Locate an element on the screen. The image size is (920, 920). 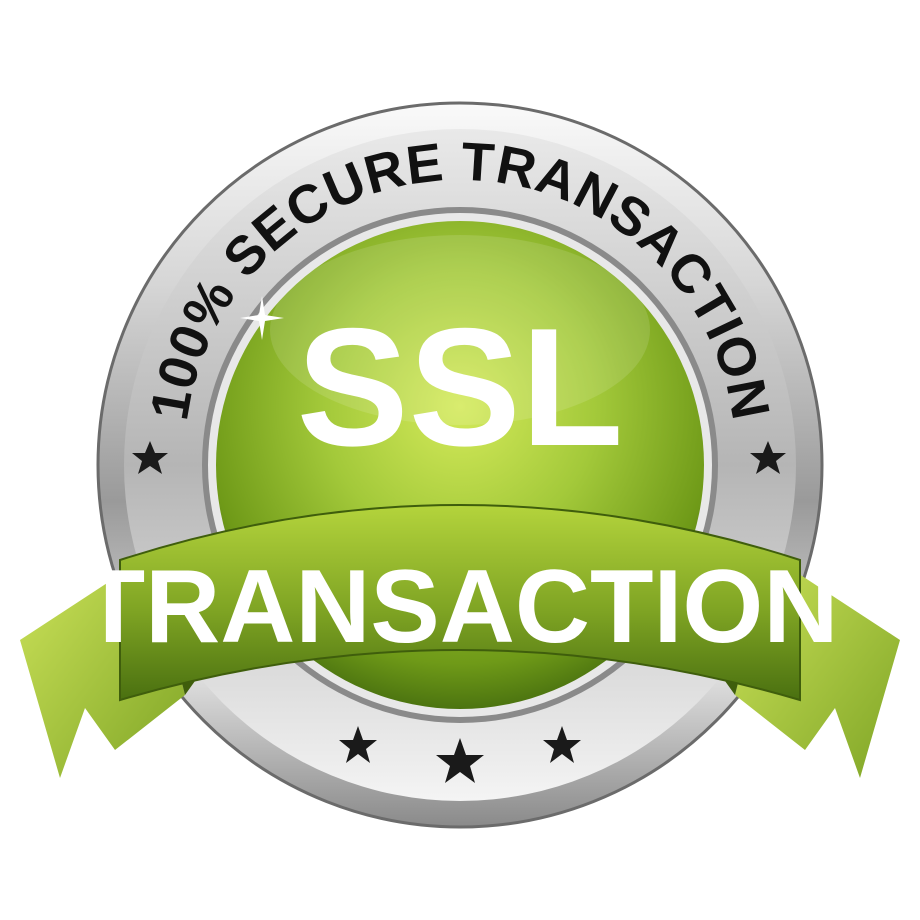
ssl-title: SSL is located at coordinates (460, 387).